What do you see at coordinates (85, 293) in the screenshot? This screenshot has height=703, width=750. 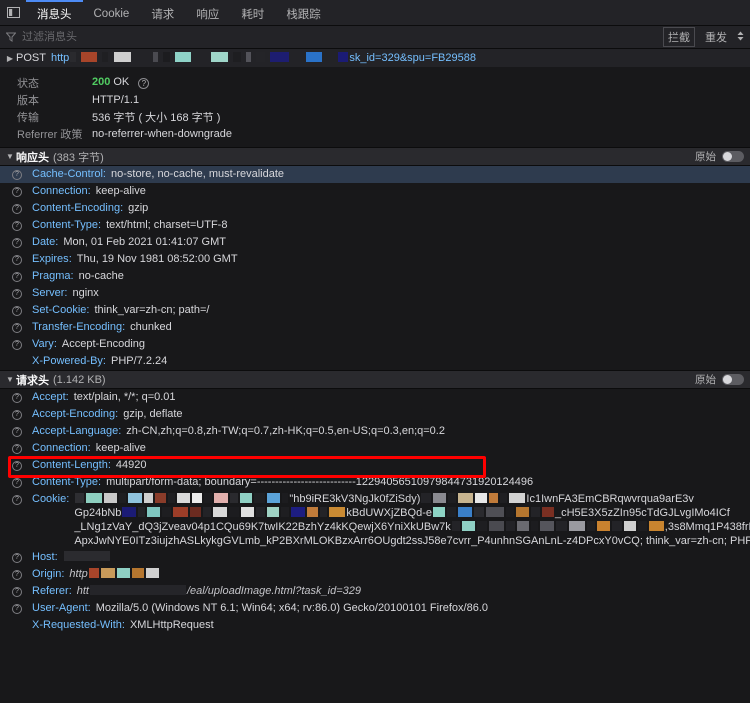 I see `header-value: nginx` at bounding box center [85, 293].